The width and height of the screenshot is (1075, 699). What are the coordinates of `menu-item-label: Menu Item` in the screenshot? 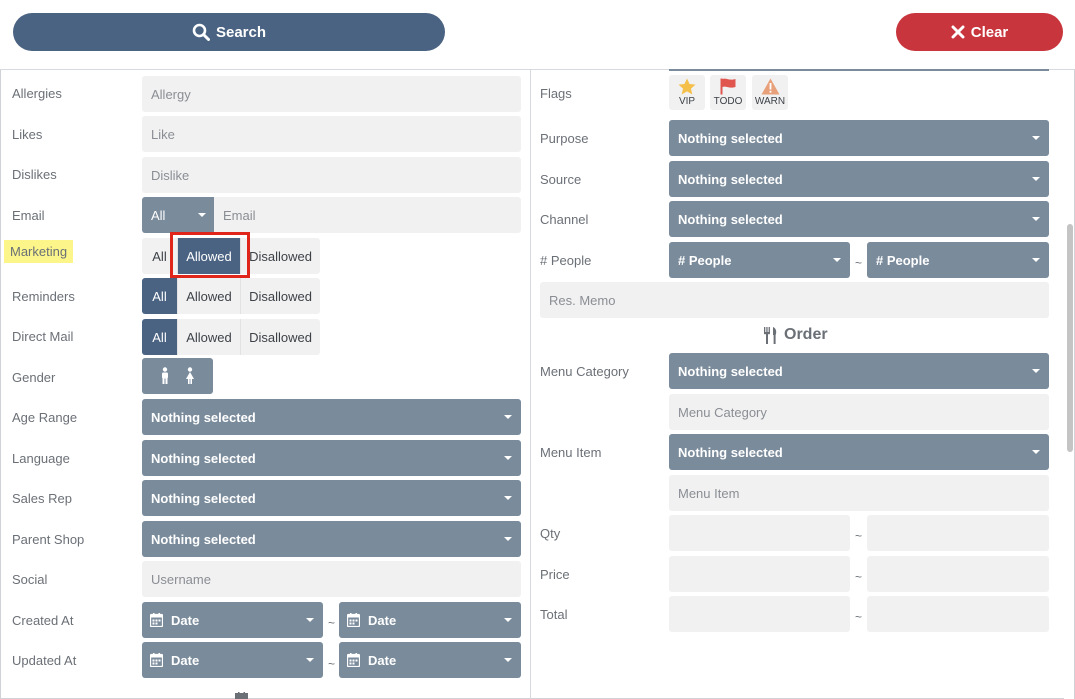 It's located at (571, 452).